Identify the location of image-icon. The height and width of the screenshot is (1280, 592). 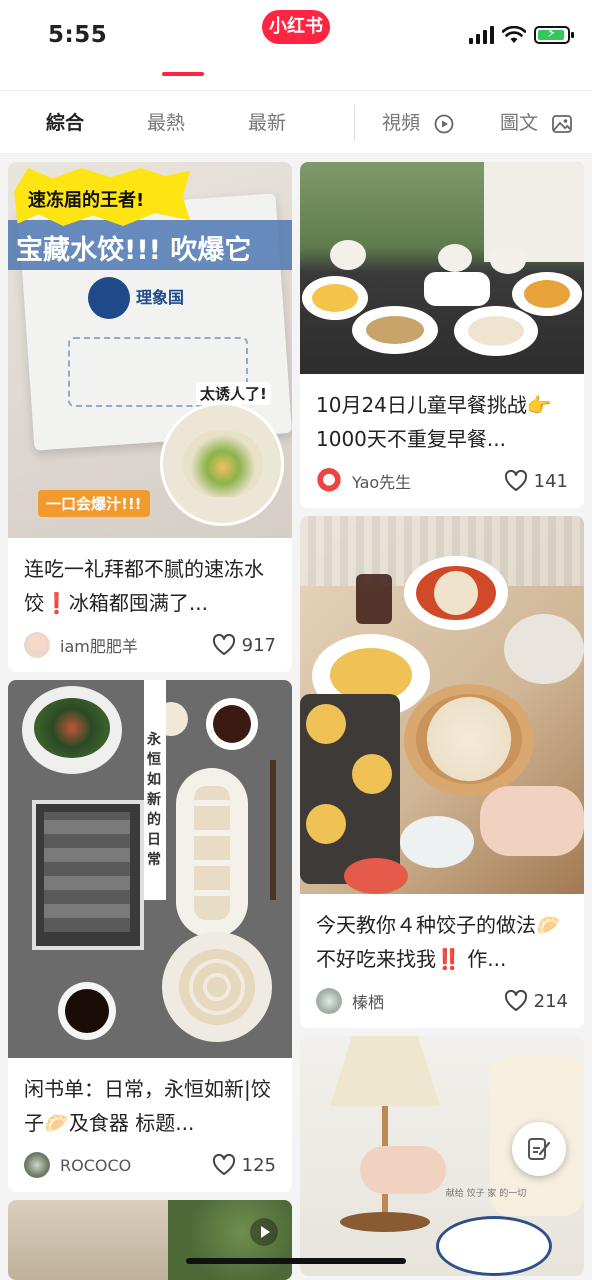
(562, 123).